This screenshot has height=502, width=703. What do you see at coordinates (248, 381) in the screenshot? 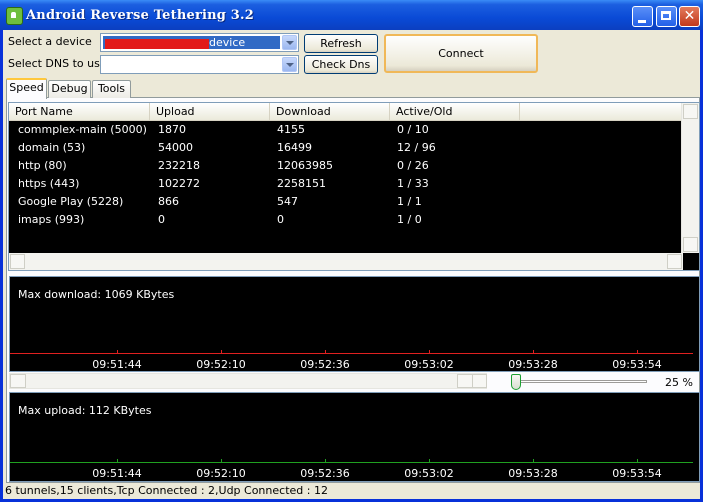
I see `graph-scrollbar` at bounding box center [248, 381].